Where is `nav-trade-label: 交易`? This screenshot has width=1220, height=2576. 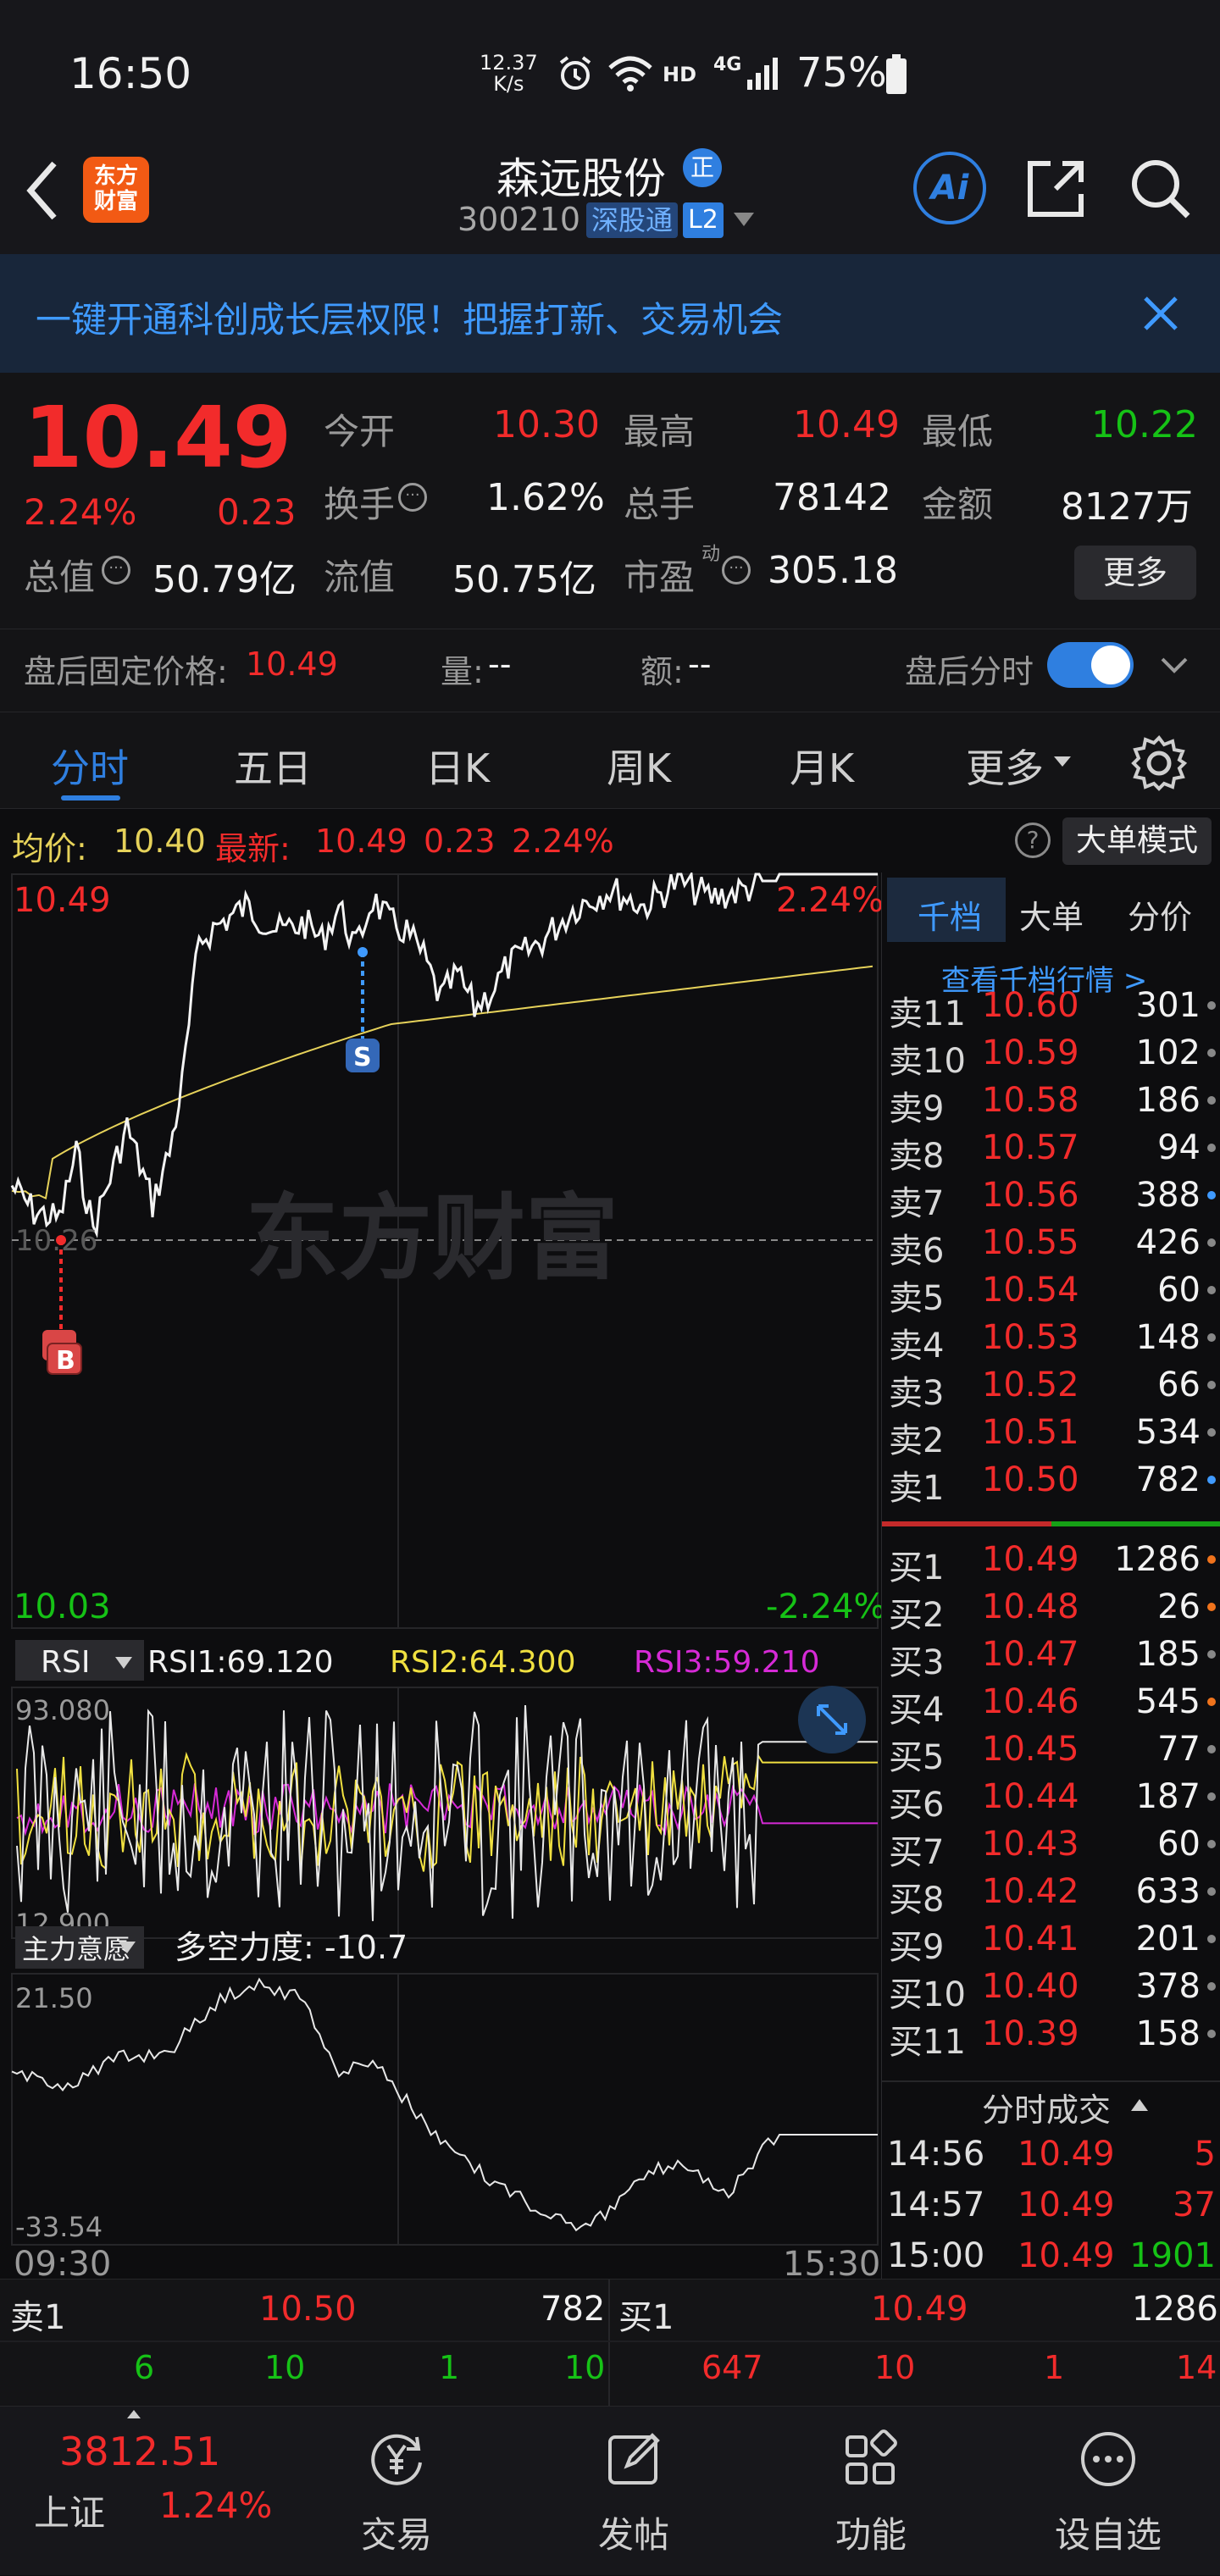
nav-trade-label: 交易 is located at coordinates (396, 2532).